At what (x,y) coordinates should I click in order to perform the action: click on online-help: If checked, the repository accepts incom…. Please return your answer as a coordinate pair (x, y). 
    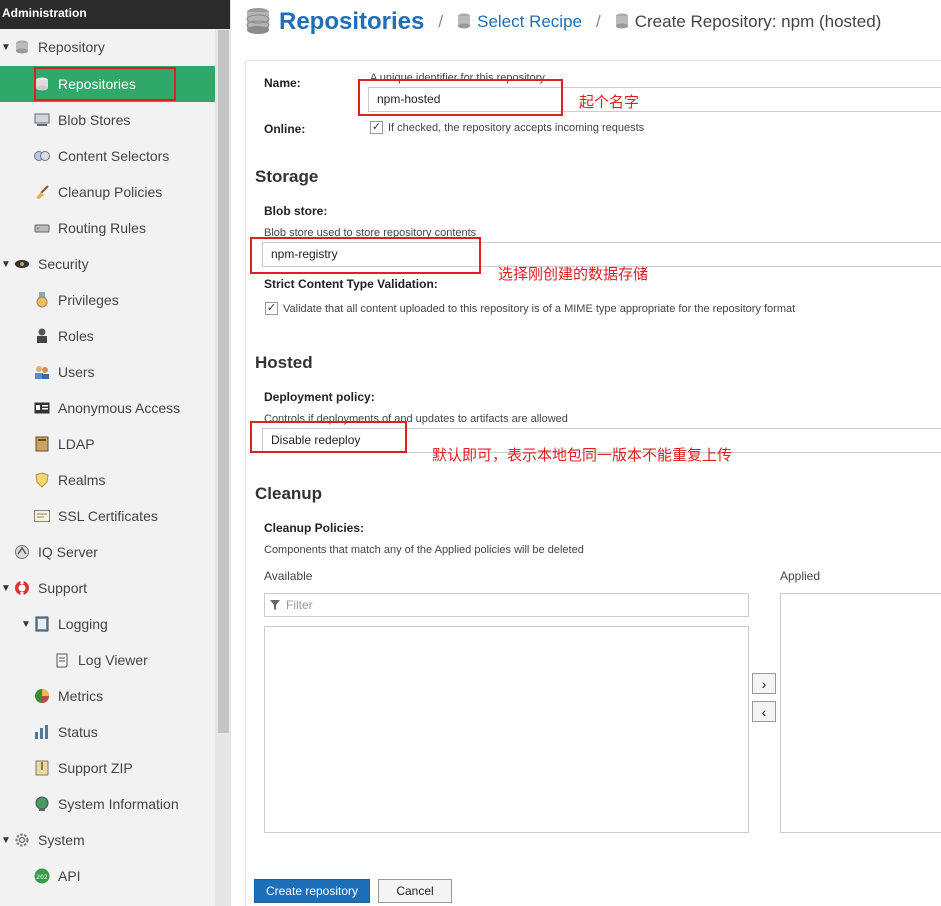
    Looking at the image, I should click on (516, 127).